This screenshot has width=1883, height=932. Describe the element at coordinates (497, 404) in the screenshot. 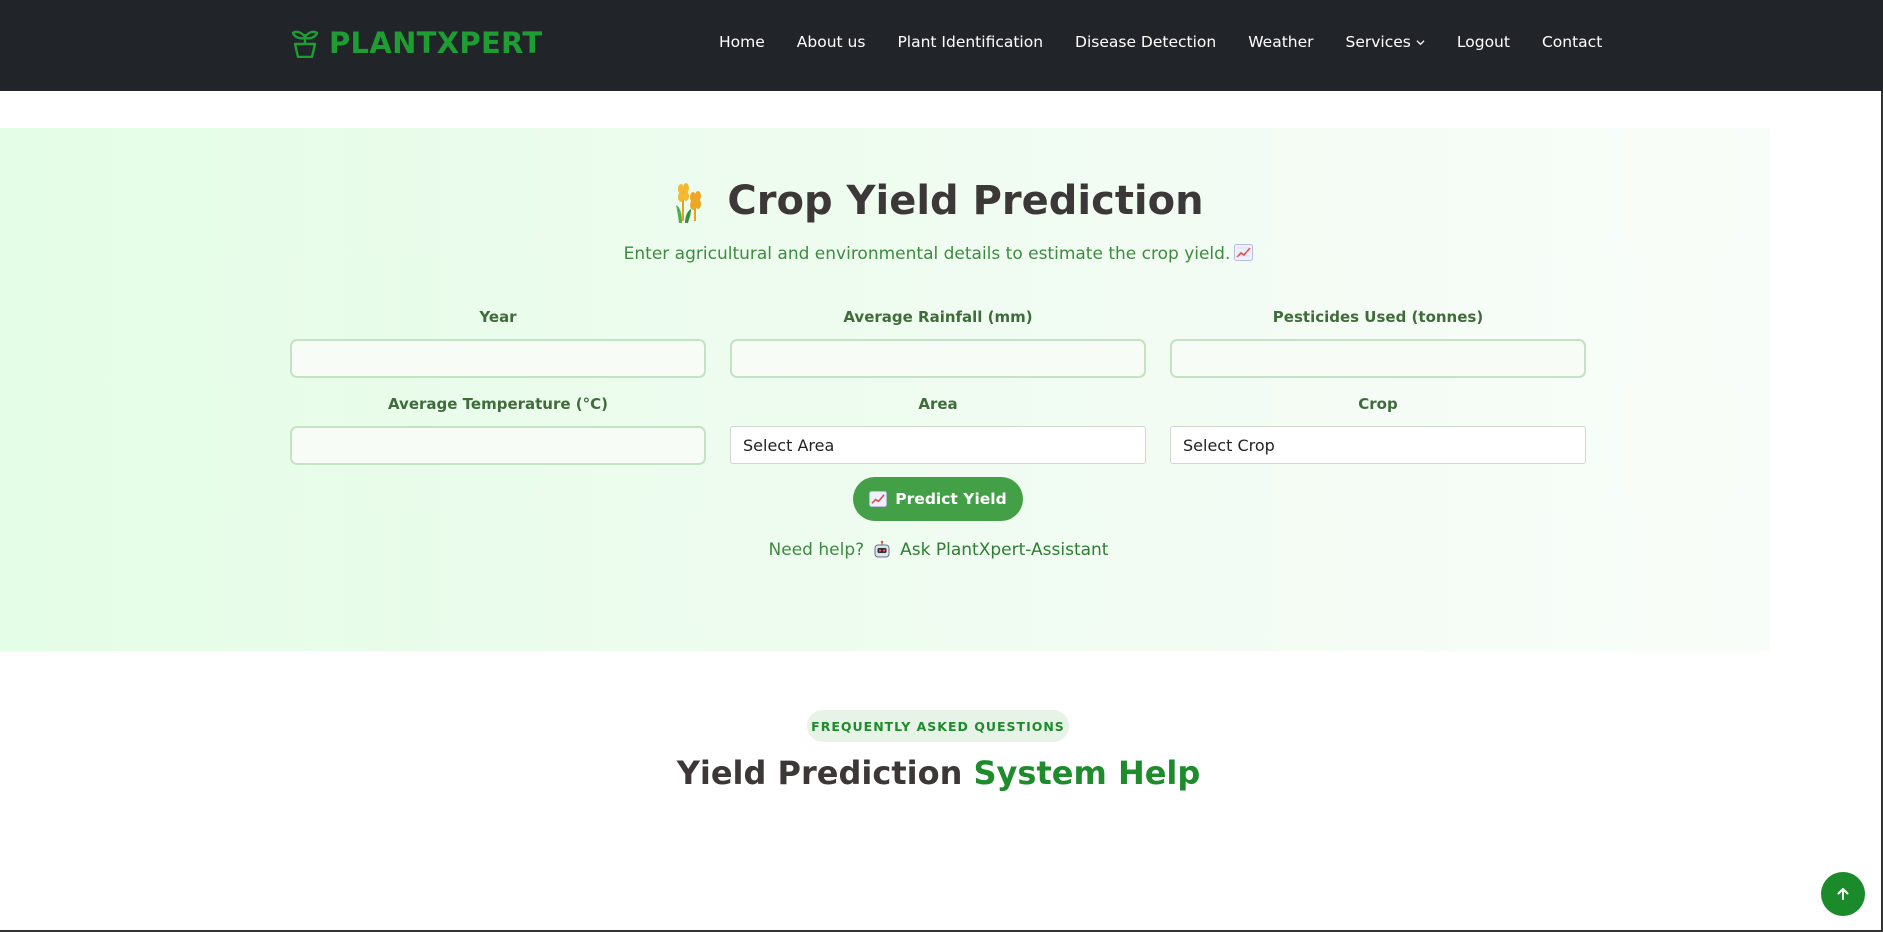

I see `temperature-label: Average Temperature (°C)` at that location.